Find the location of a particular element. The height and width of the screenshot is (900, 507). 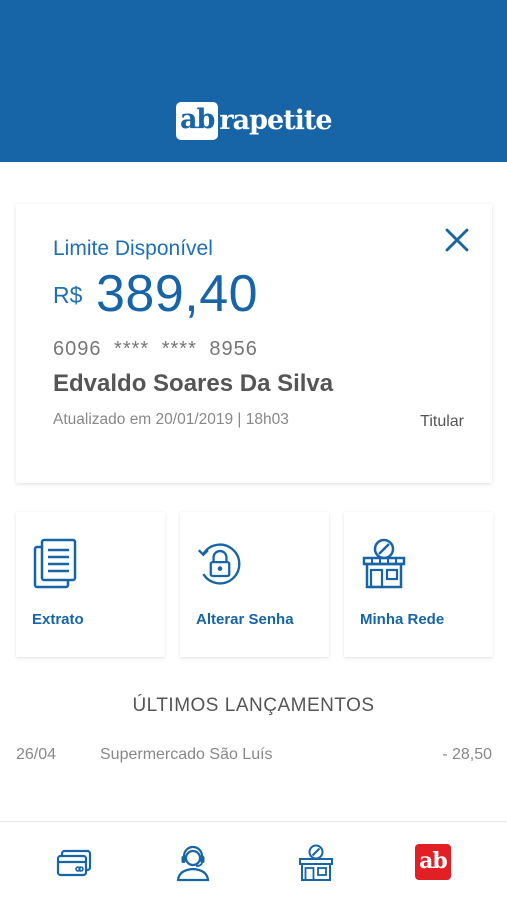

limit-label: Limite Disponível is located at coordinates (133, 248).